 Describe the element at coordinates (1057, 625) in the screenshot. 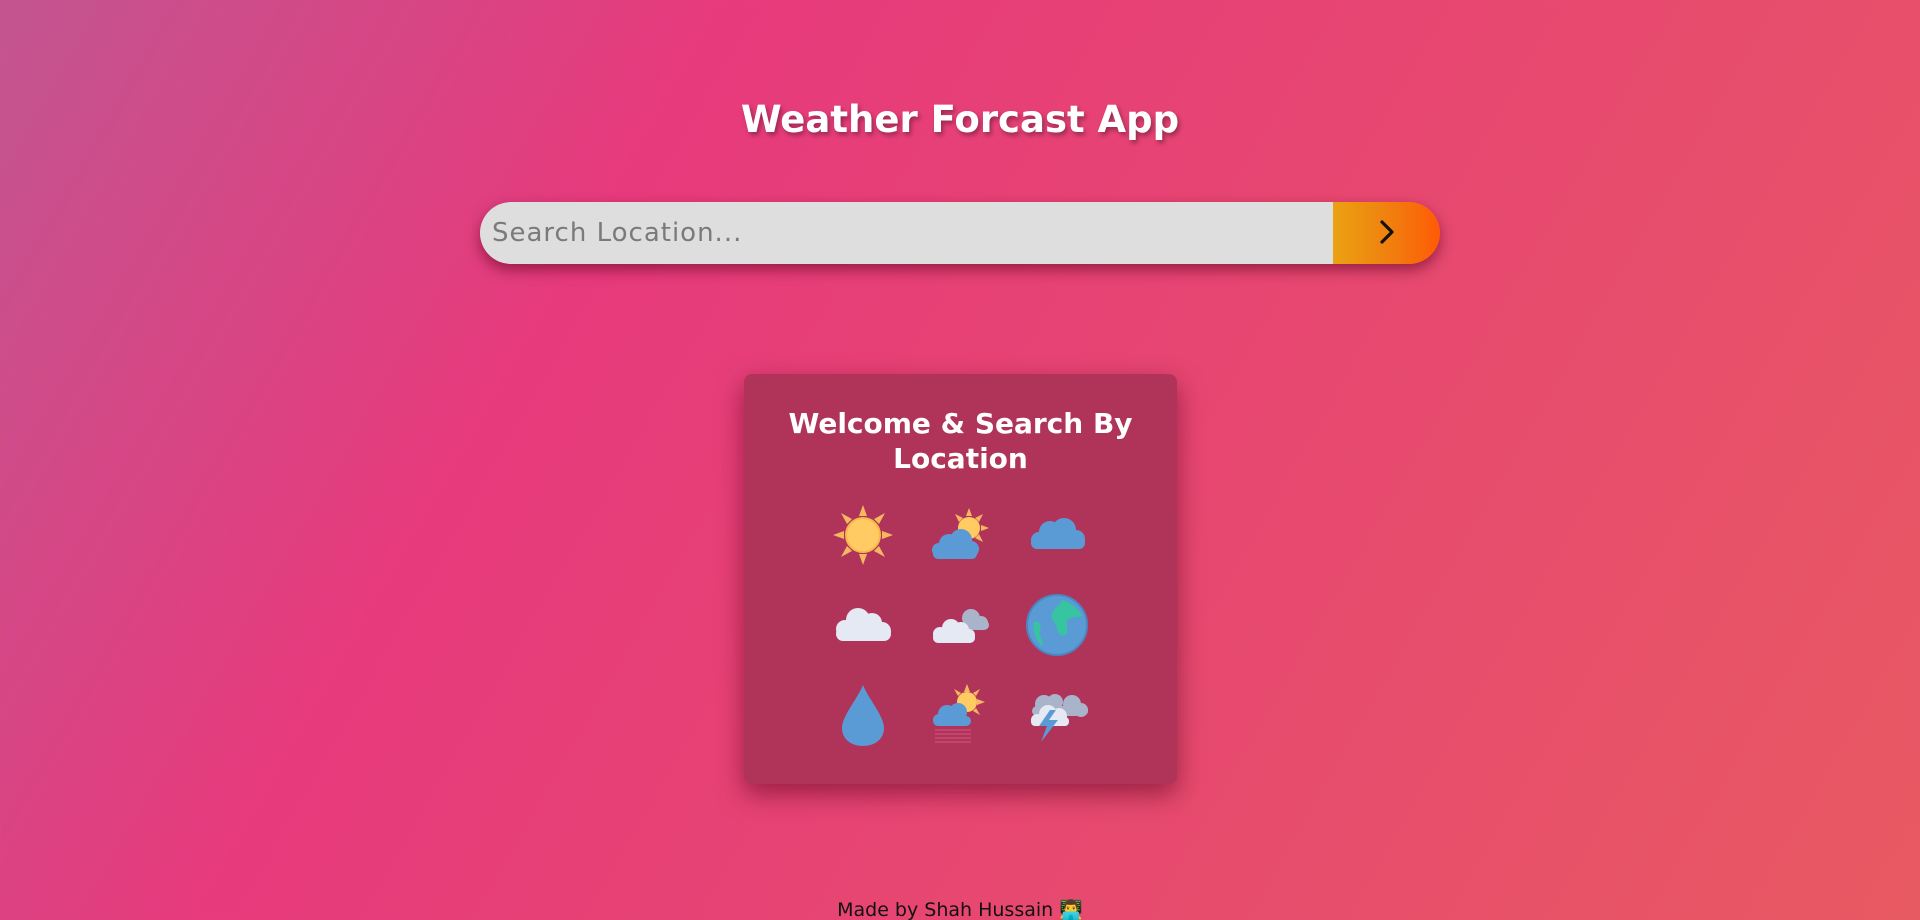

I see `globe-icon` at that location.